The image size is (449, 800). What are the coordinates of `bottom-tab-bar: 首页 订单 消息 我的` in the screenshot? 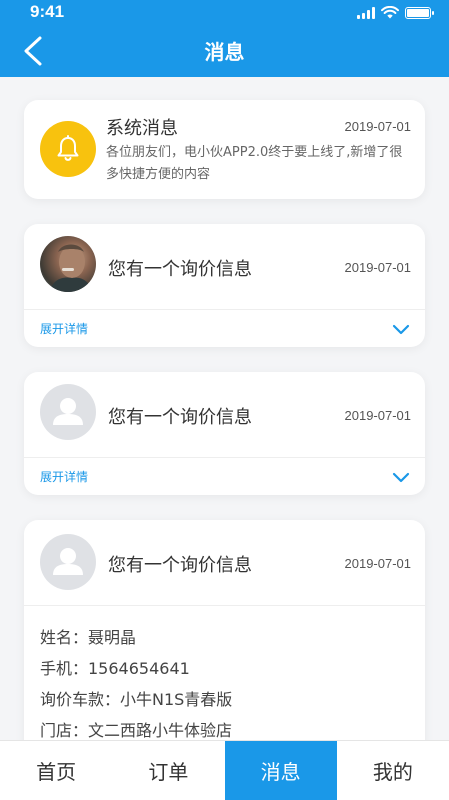 It's located at (224, 770).